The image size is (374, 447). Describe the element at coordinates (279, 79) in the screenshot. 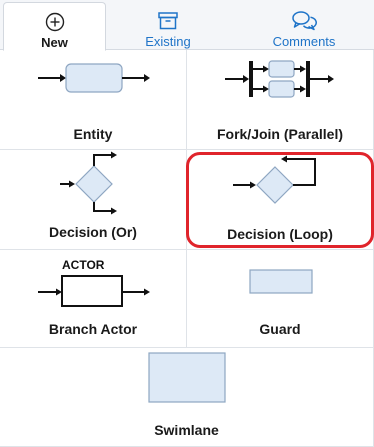

I see `fork-join-shape-icon` at that location.